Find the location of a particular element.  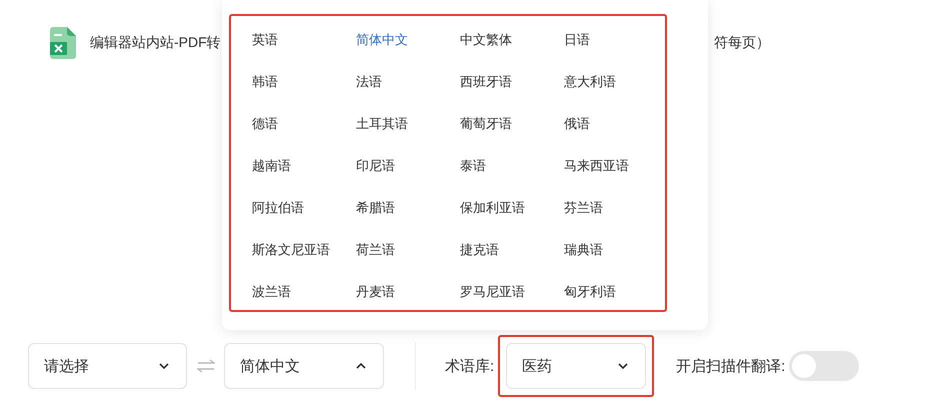

glossary-select: 医药 is located at coordinates (576, 366).